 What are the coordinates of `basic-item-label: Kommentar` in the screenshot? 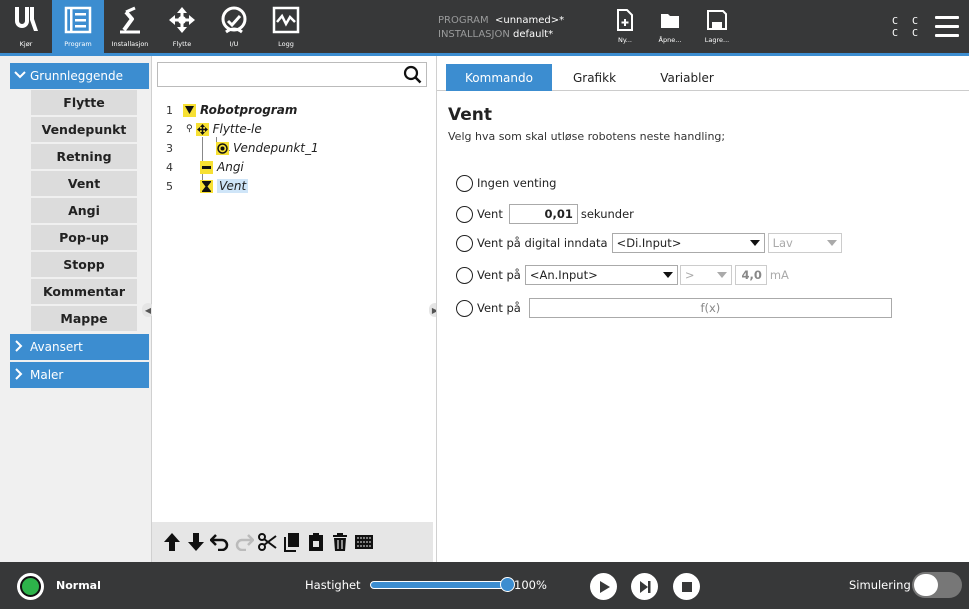 It's located at (84, 291).